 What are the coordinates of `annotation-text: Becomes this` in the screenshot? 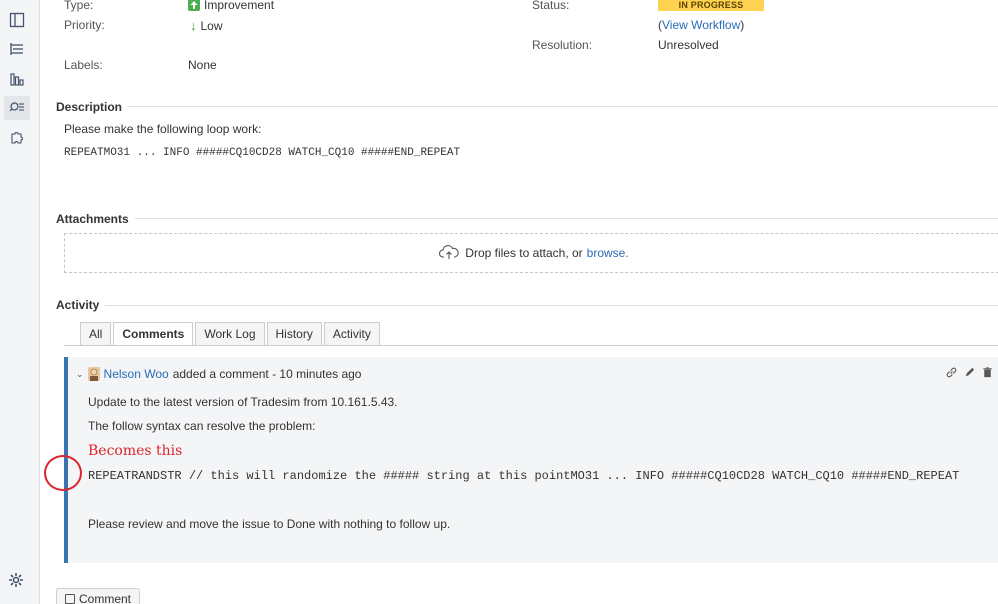 It's located at (135, 451).